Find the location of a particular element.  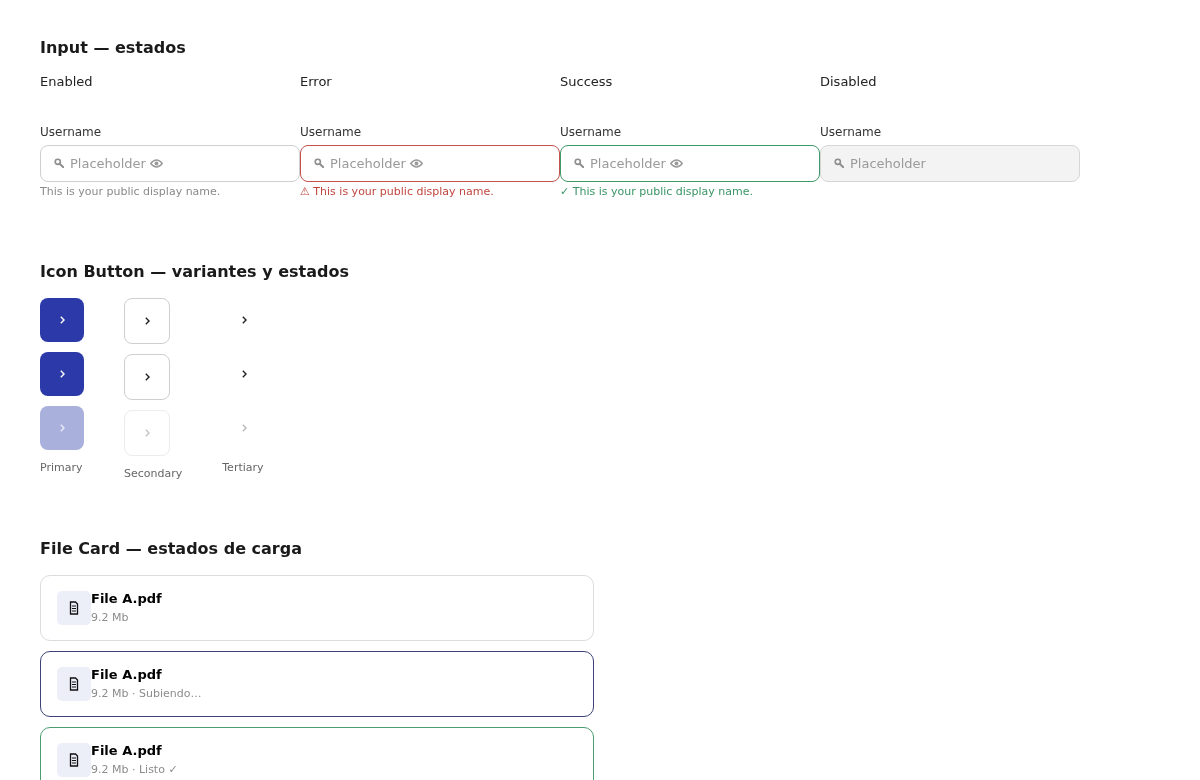

section-title: Input — estados is located at coordinates (113, 48).